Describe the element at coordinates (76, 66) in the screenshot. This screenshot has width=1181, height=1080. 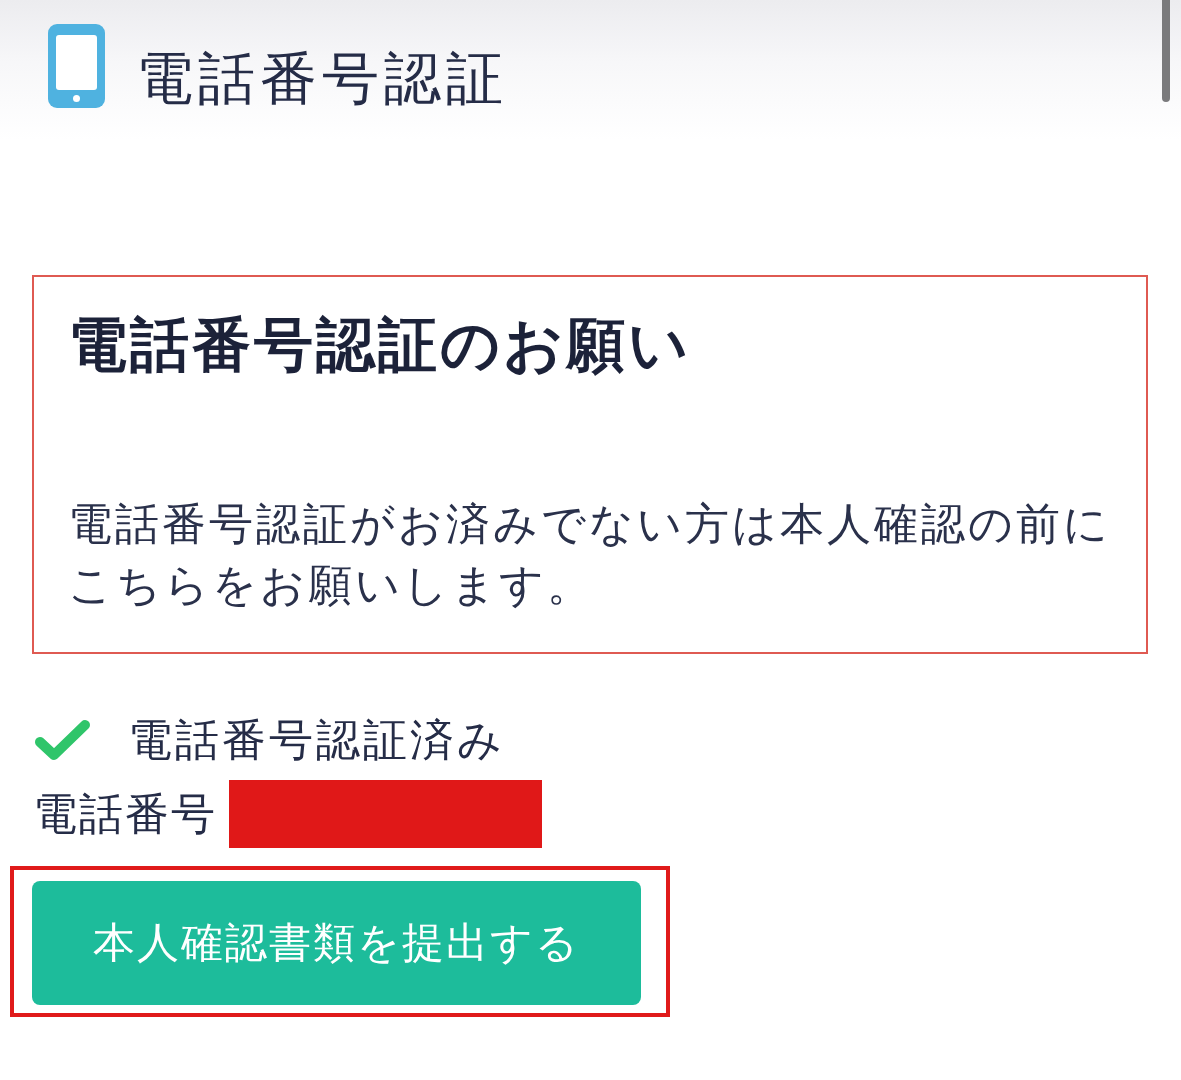
I see `smartphone-icon` at that location.